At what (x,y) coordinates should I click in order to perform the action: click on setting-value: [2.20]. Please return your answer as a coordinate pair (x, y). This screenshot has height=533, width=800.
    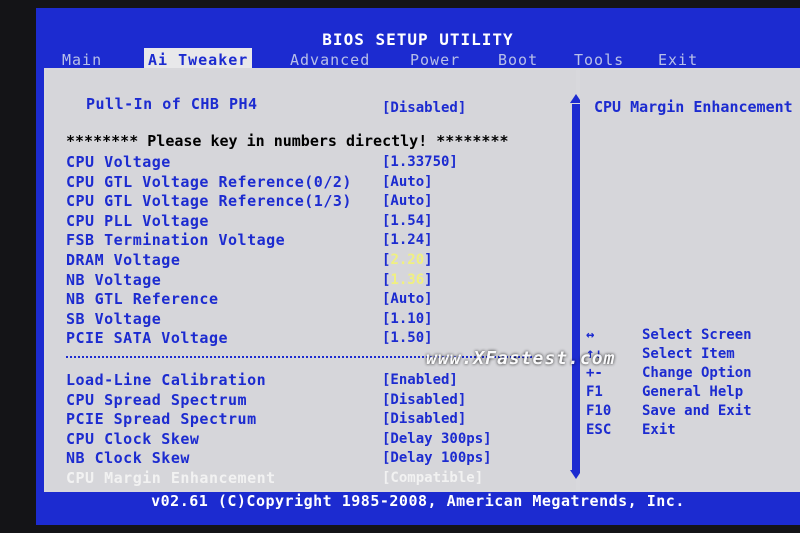
    Looking at the image, I should click on (407, 260).